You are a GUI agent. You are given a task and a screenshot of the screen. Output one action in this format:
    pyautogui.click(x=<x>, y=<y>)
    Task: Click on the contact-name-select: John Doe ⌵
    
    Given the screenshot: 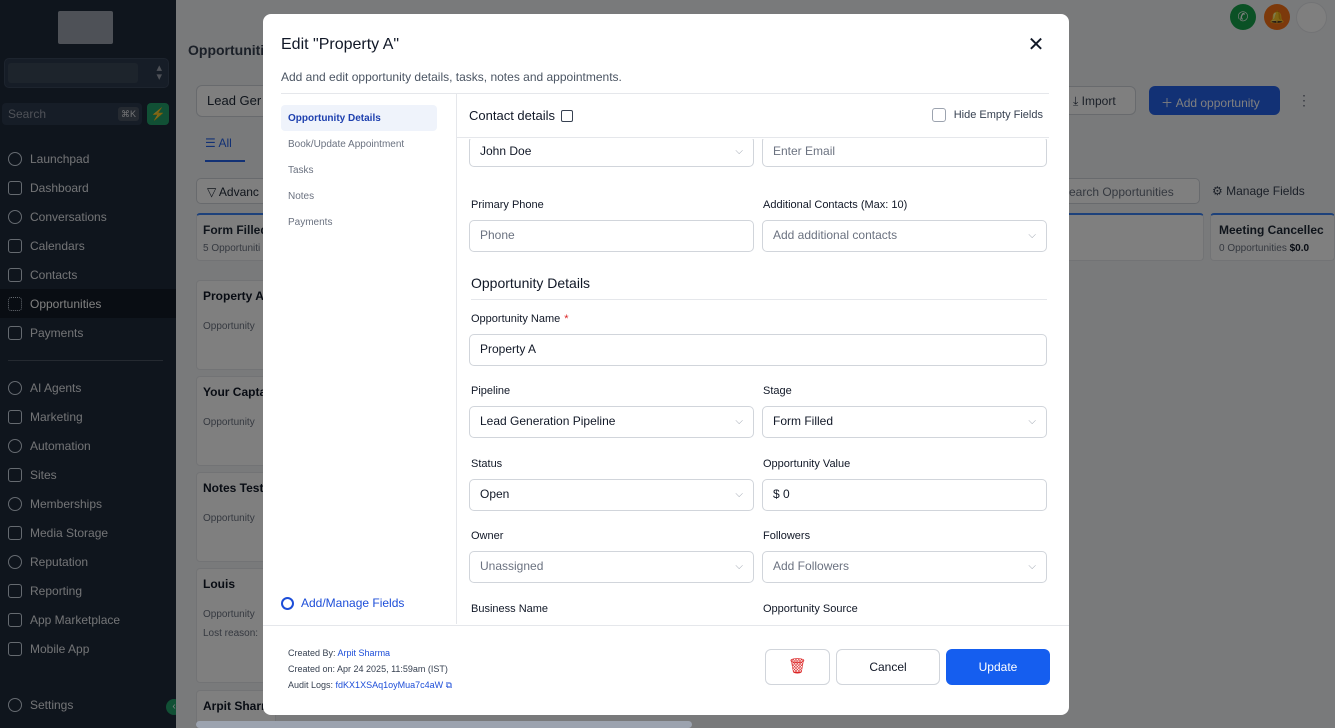 What is the action you would take?
    pyautogui.click(x=611, y=153)
    